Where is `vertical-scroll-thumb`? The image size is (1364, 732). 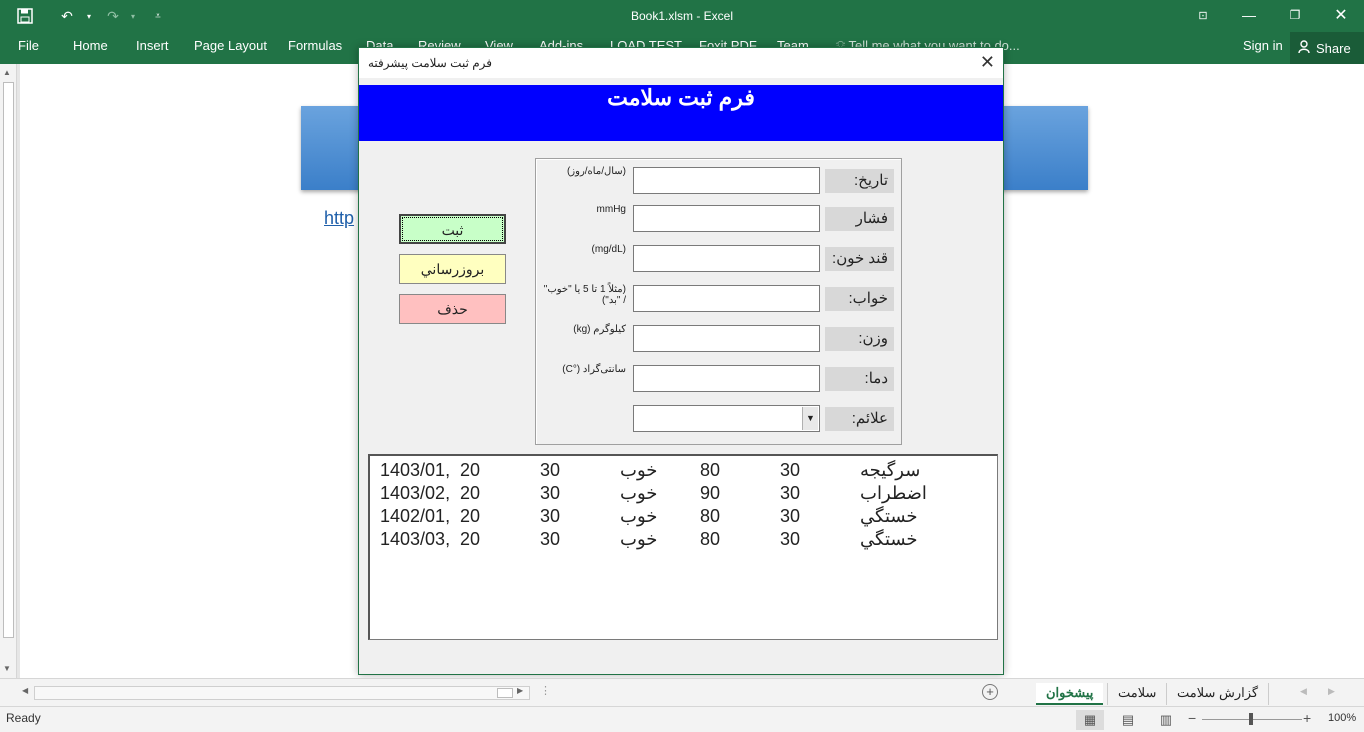
vertical-scroll-thumb is located at coordinates (8, 360).